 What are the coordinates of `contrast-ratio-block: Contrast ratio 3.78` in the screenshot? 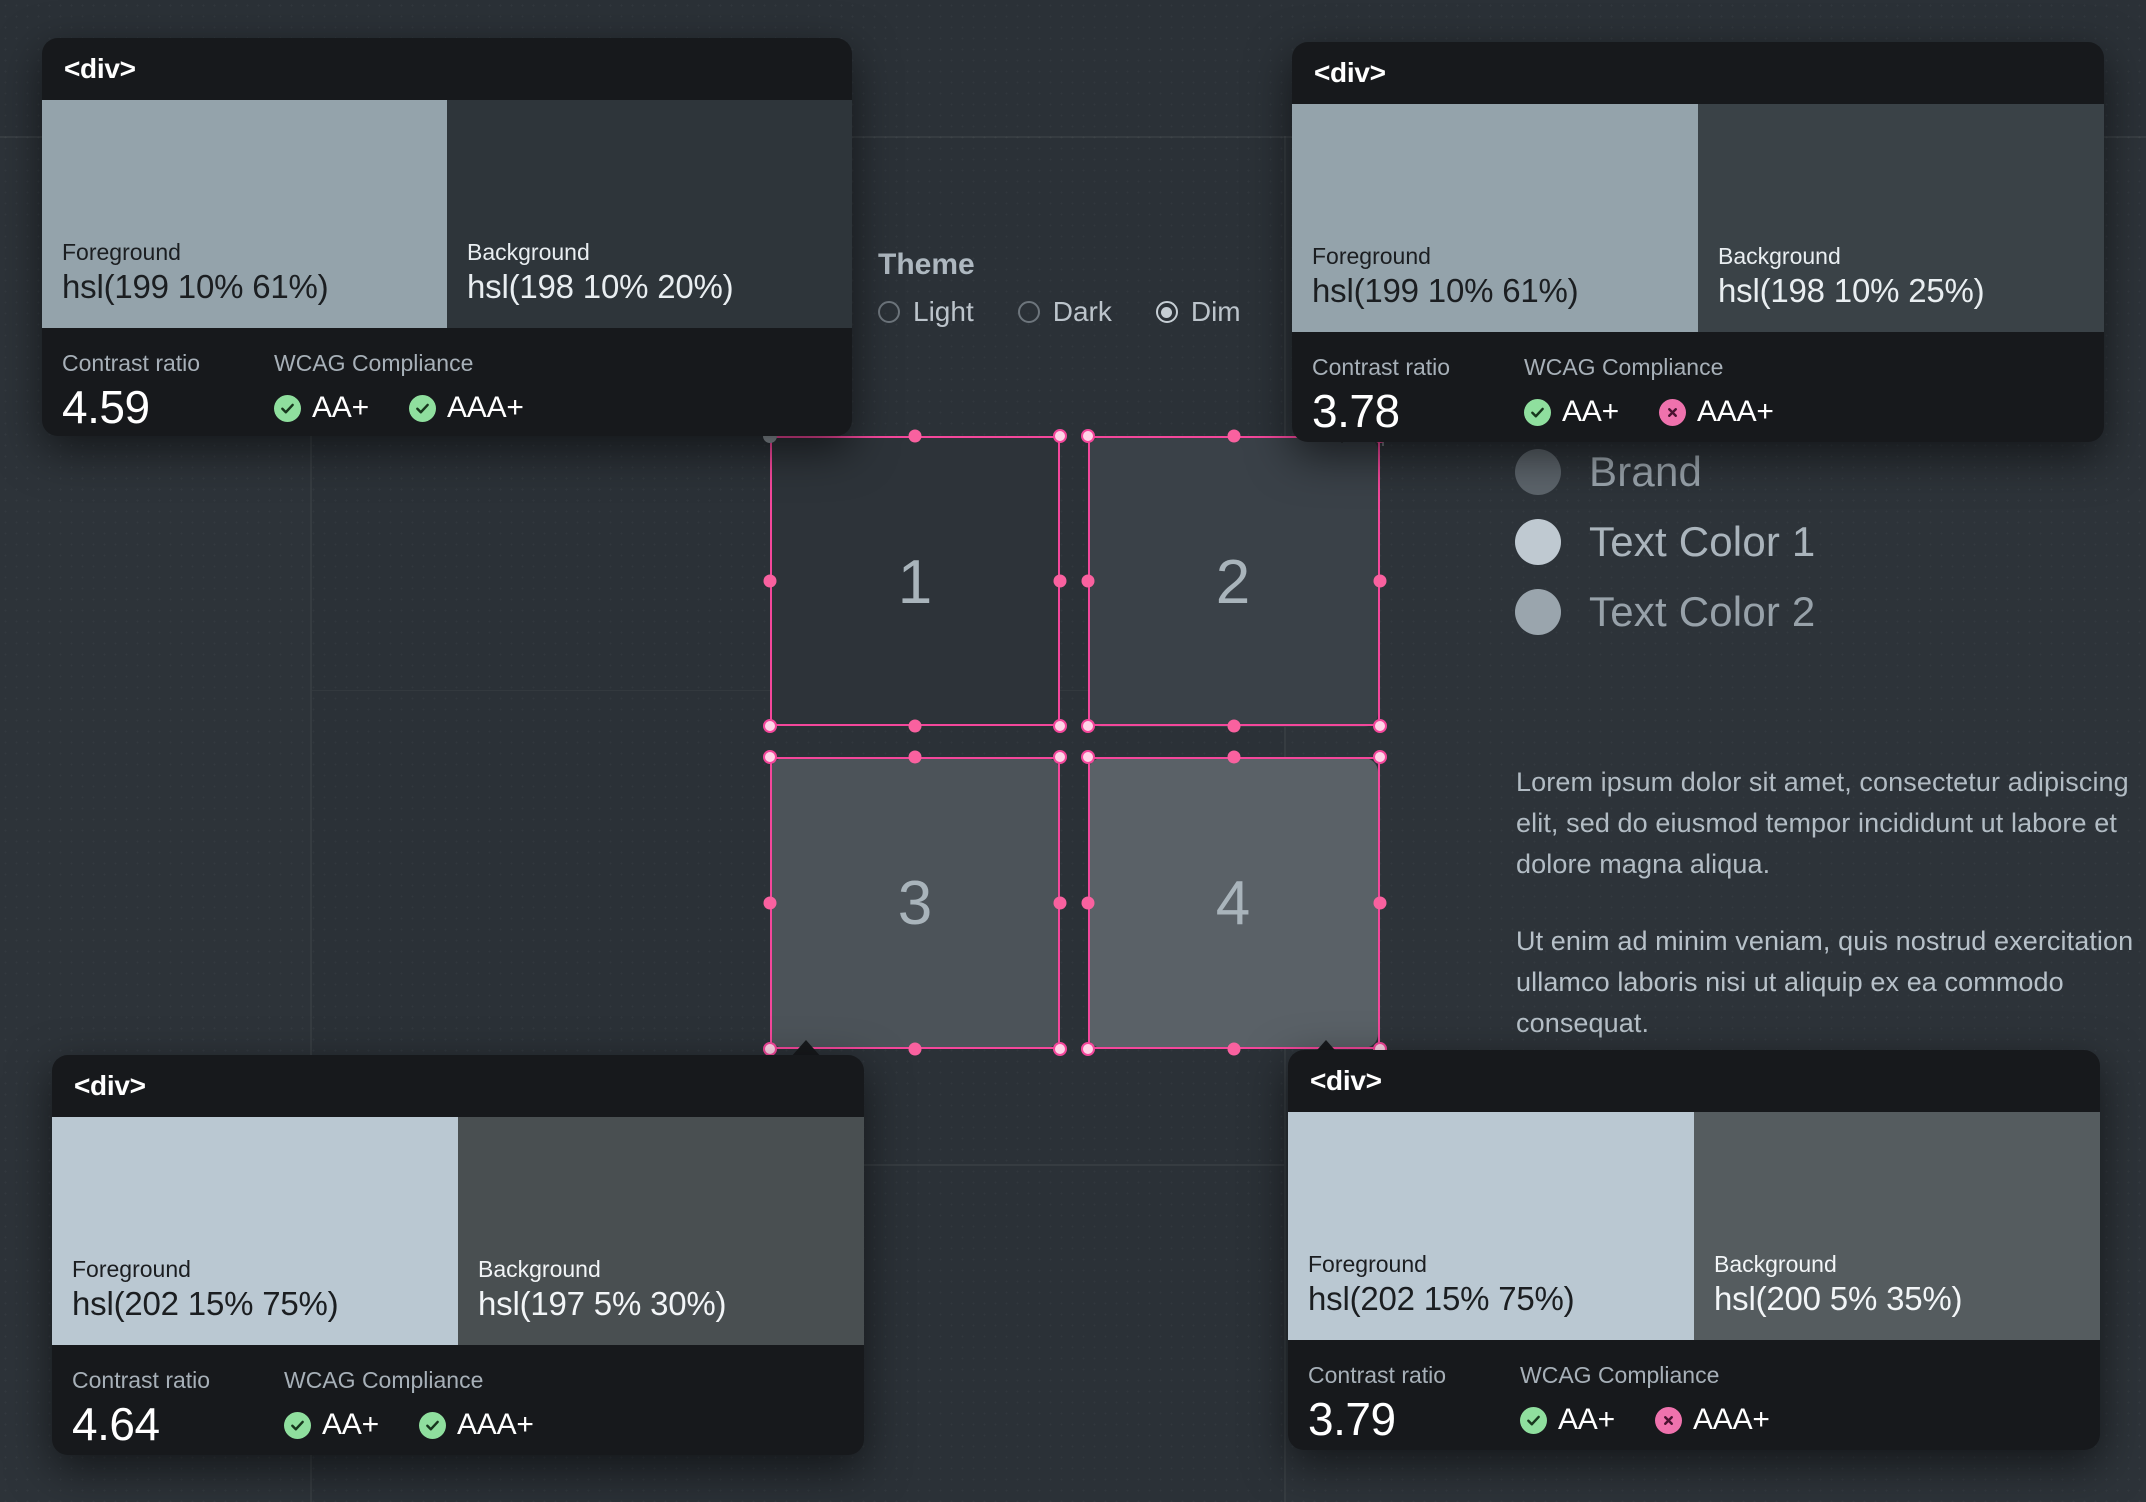 It's located at (1418, 394).